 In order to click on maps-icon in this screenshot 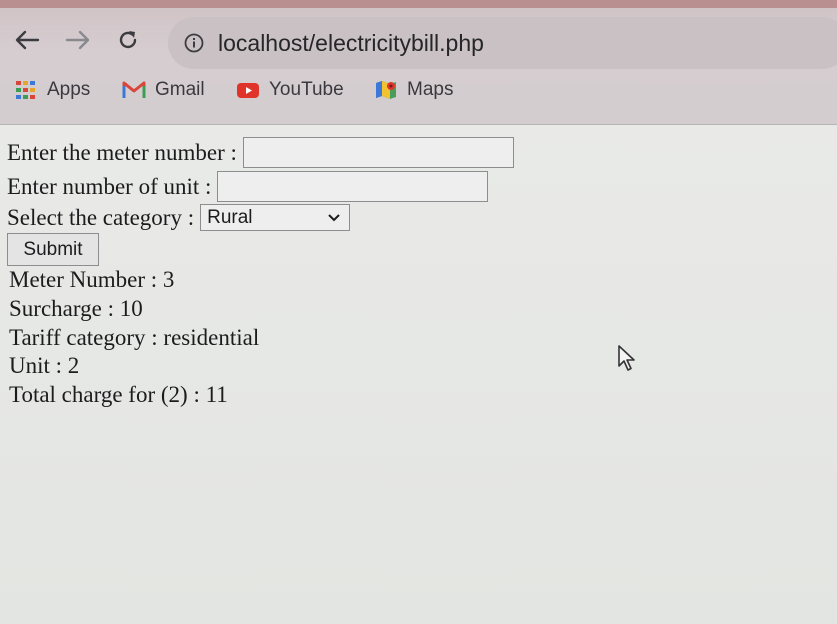, I will do `click(386, 90)`.